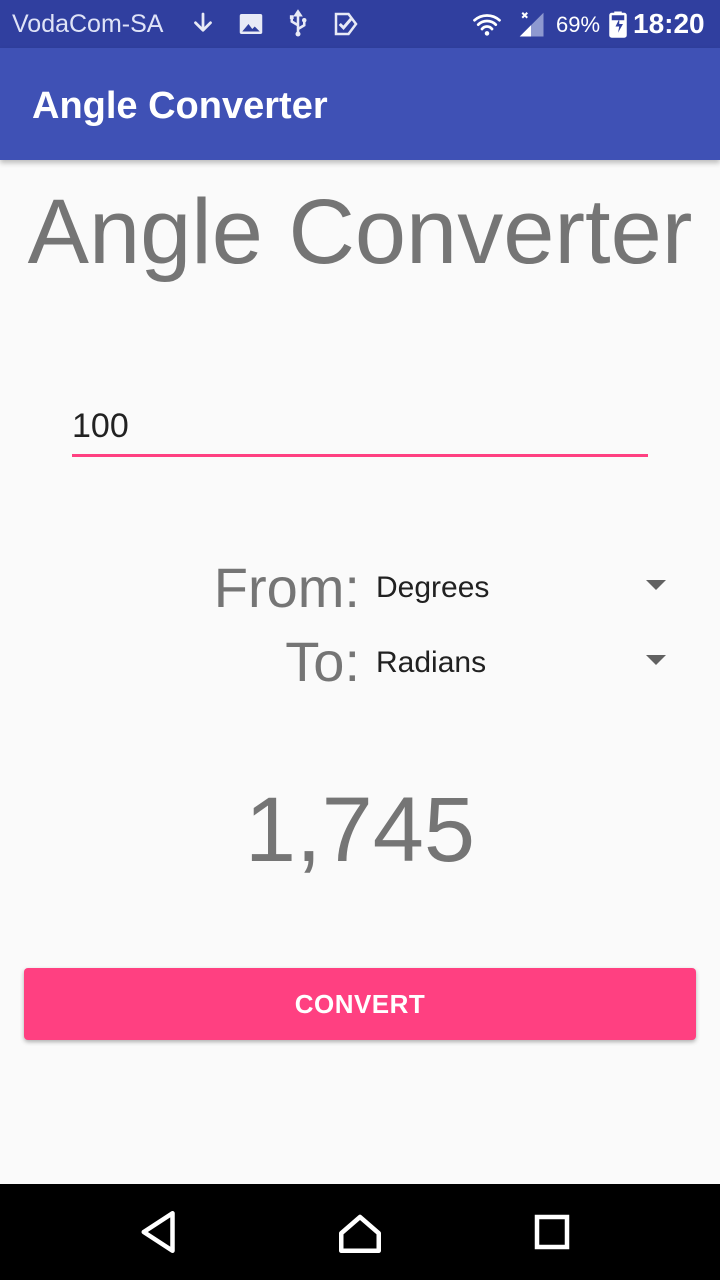 The width and height of the screenshot is (720, 1280). I want to click on download-icon, so click(203, 24).